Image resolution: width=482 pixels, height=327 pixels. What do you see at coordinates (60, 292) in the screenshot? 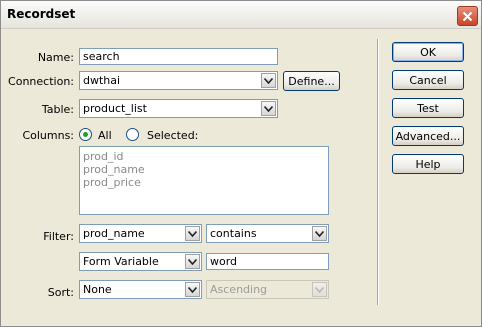
I see `sort-label: Sort:` at bounding box center [60, 292].